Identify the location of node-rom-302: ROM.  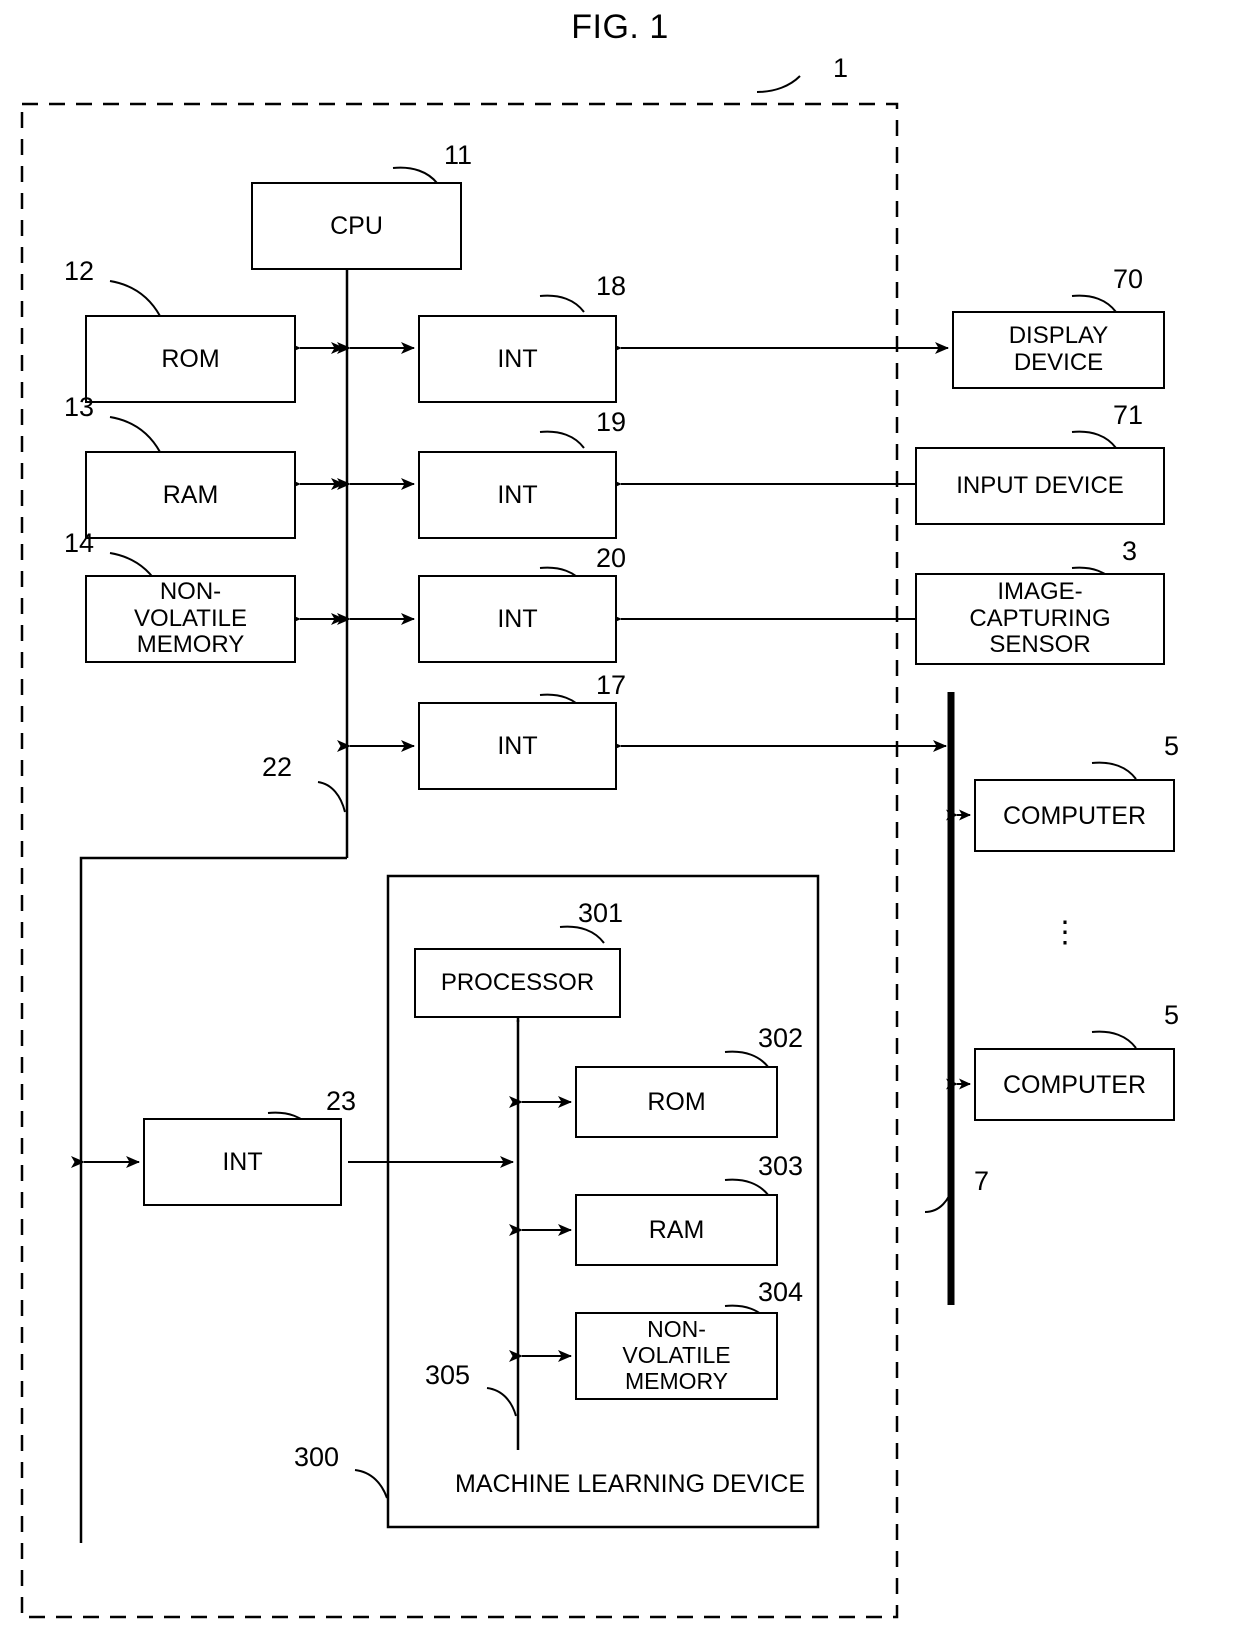
(676, 1102).